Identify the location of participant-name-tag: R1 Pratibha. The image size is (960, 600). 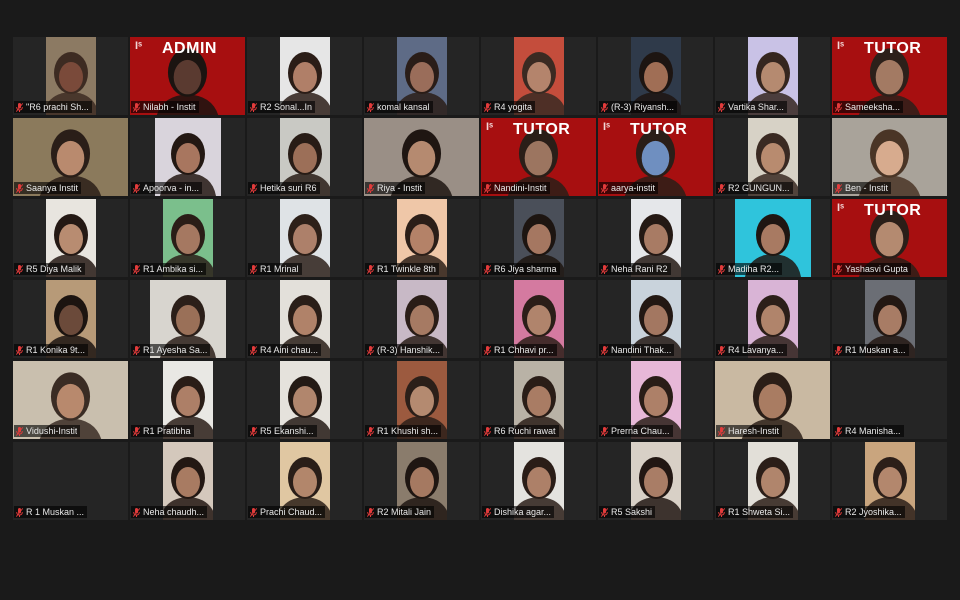
(162, 431).